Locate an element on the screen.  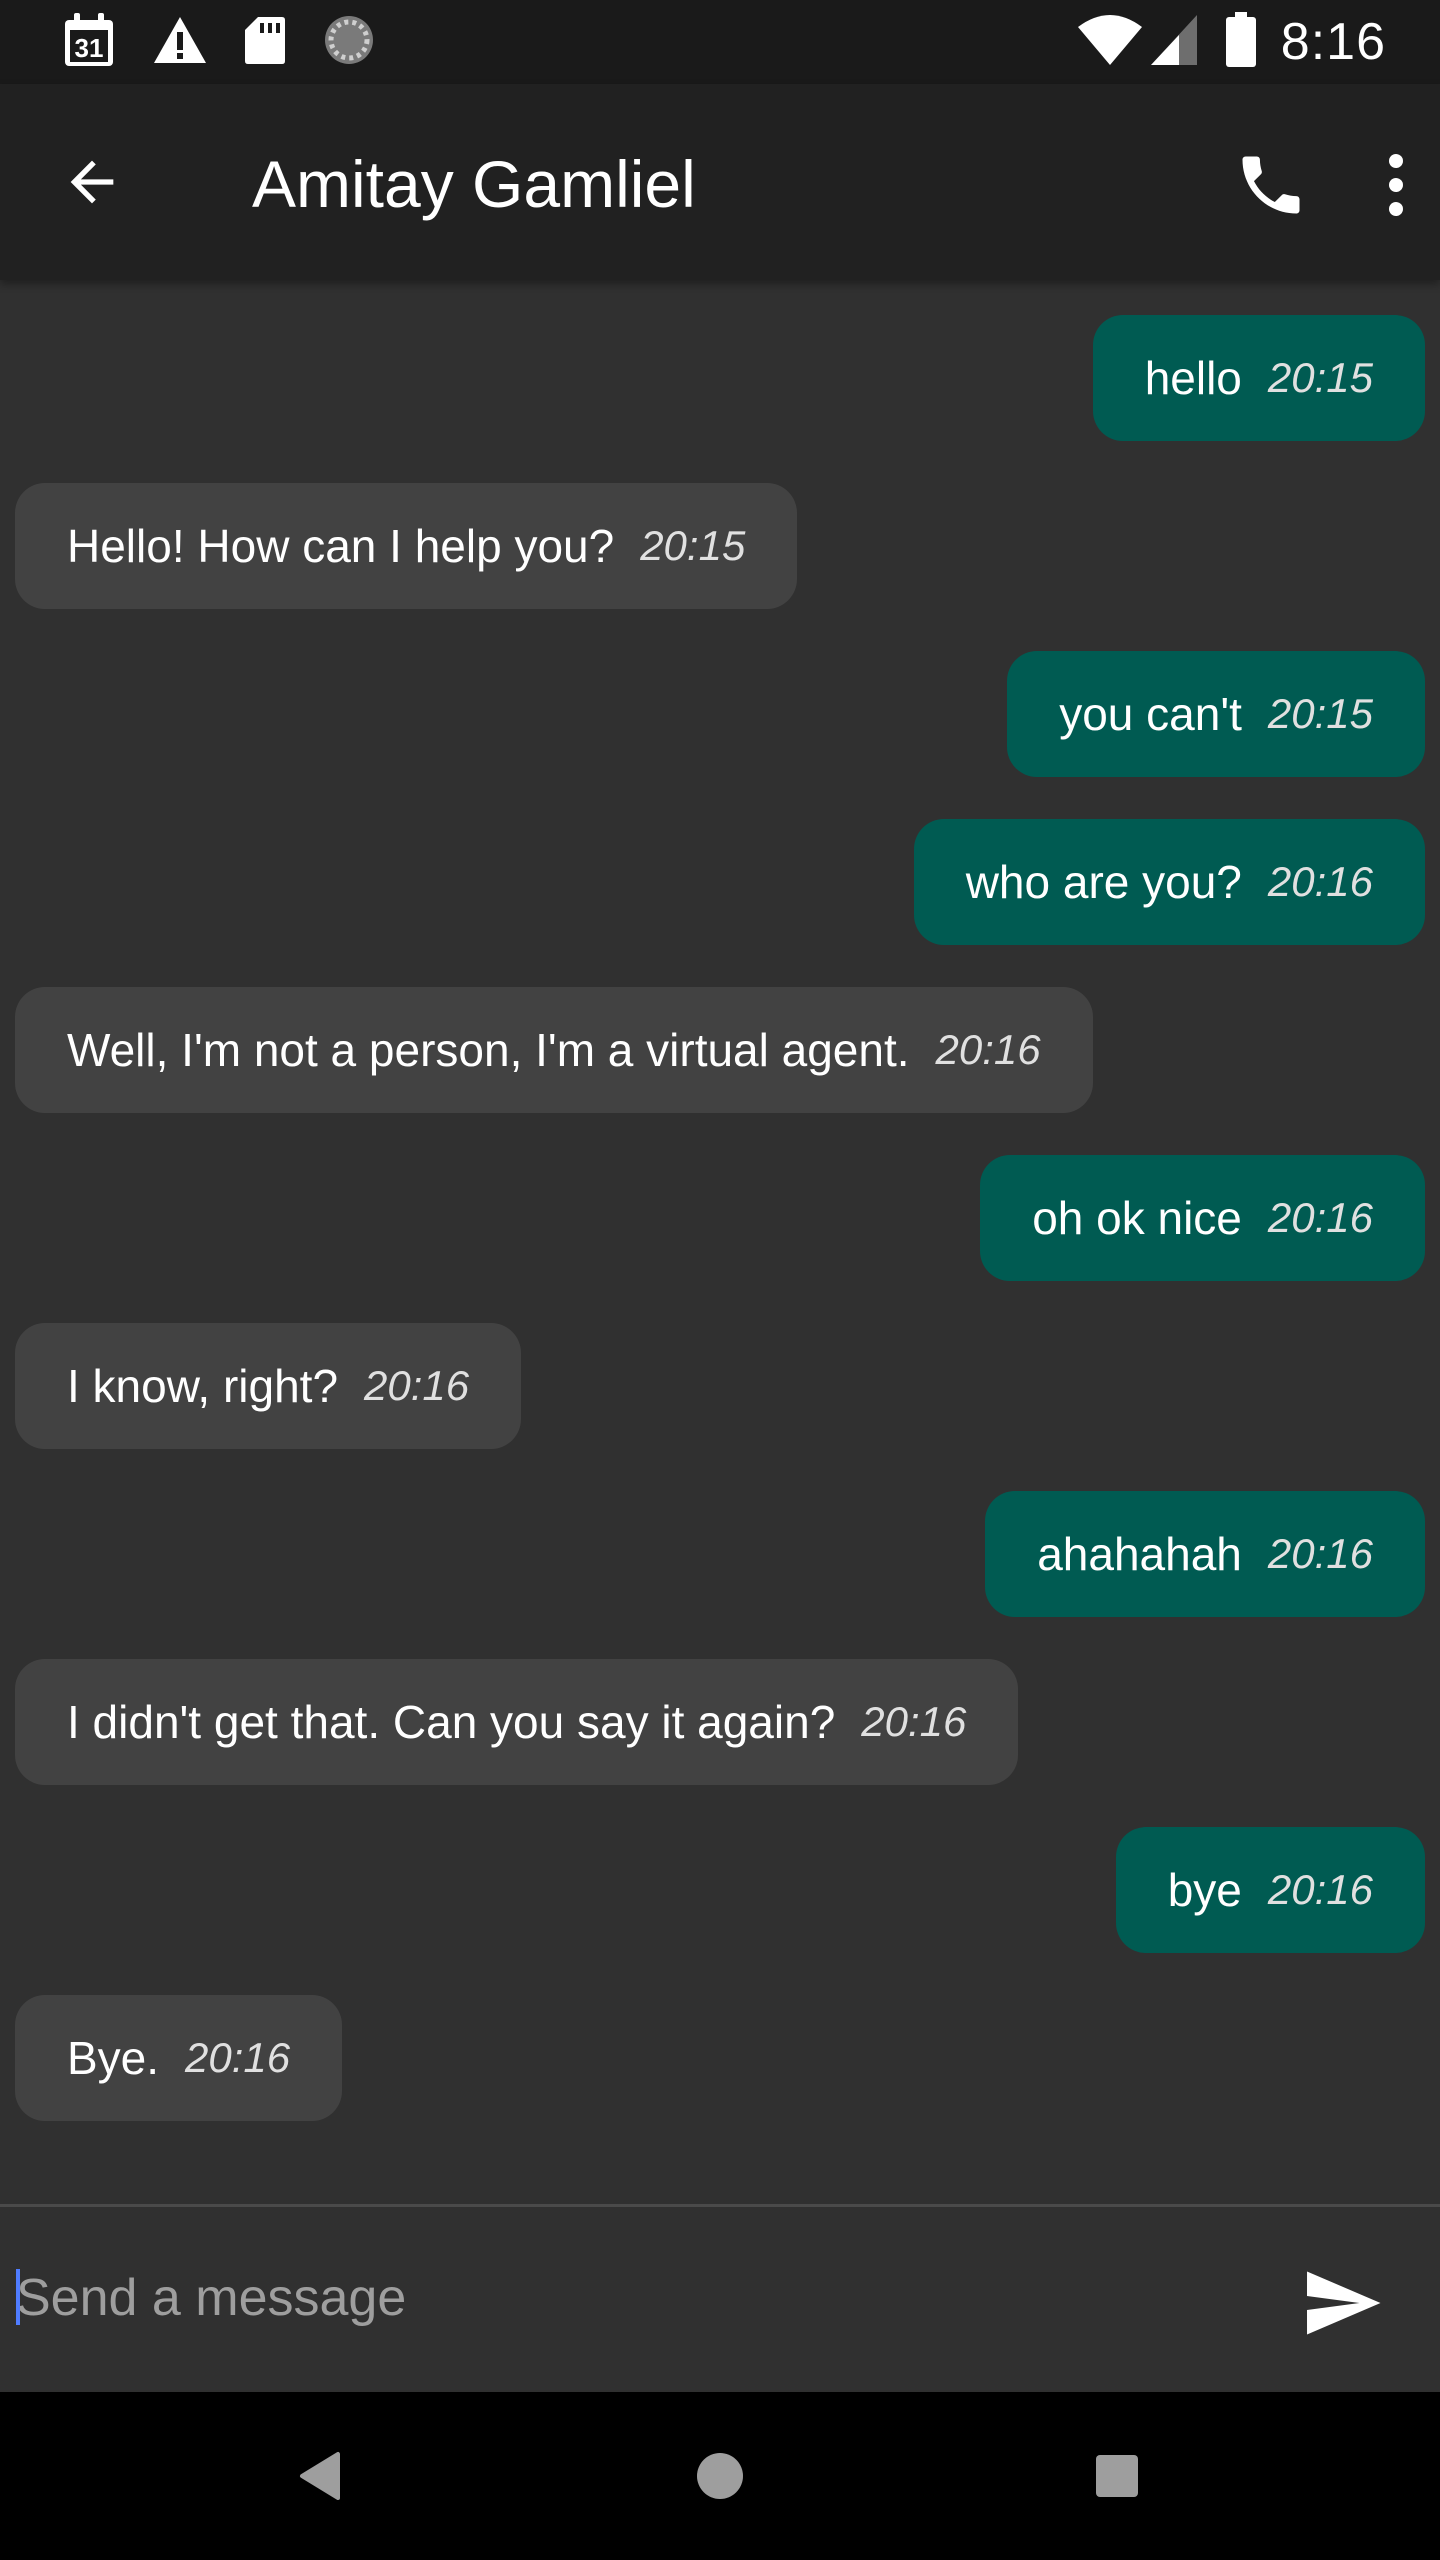
calendar-icon: 31 is located at coordinates (89, 42).